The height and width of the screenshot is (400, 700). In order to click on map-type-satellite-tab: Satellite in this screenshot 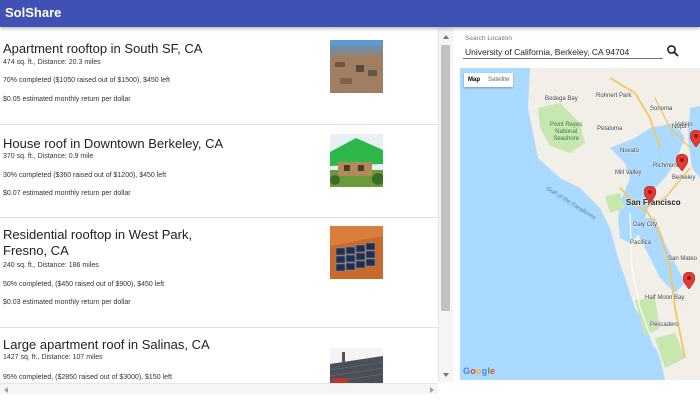, I will do `click(498, 80)`.